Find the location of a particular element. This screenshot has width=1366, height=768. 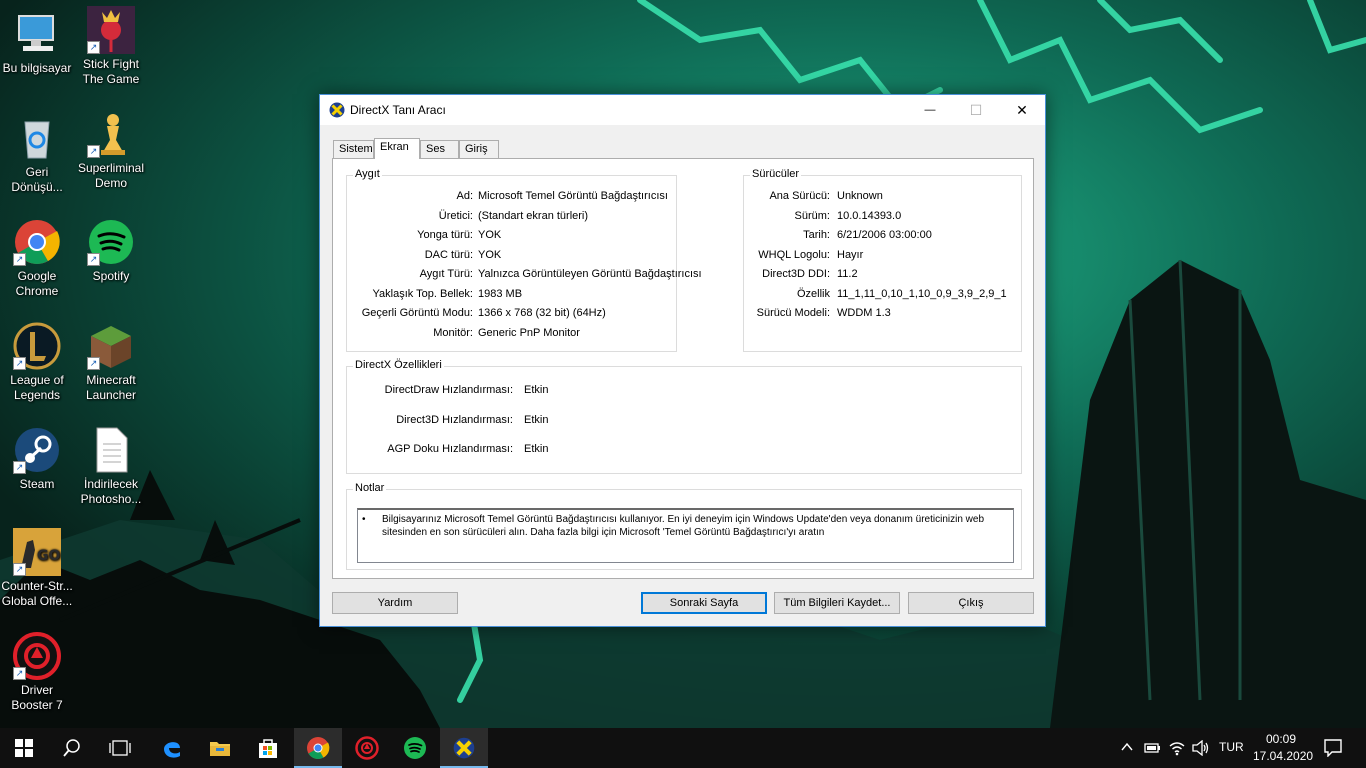

field-value: Etkin is located at coordinates (536, 449).